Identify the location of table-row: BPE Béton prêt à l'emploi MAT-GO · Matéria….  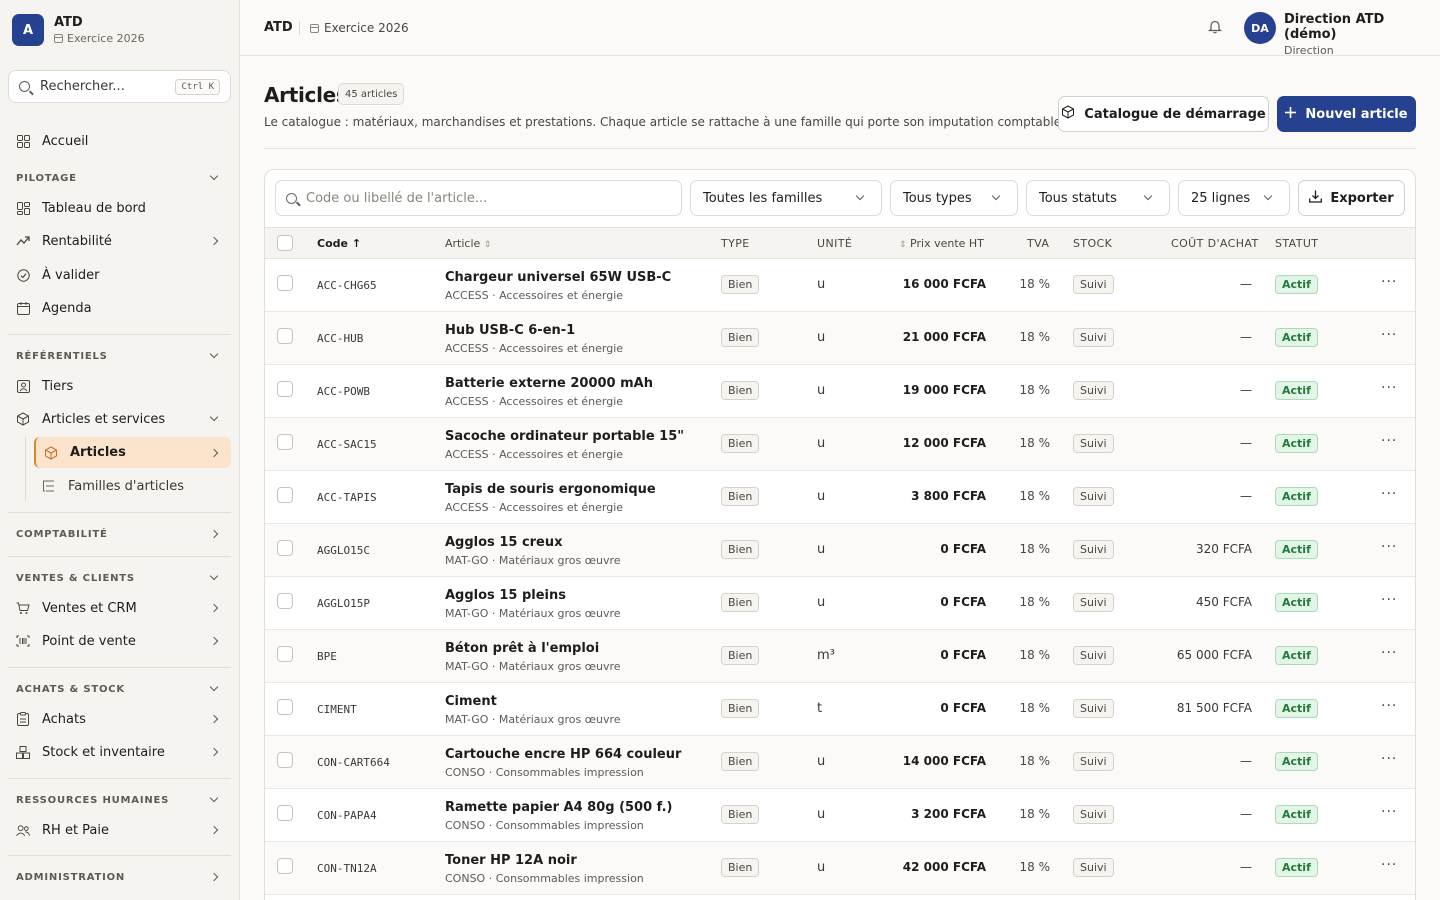
(840, 656).